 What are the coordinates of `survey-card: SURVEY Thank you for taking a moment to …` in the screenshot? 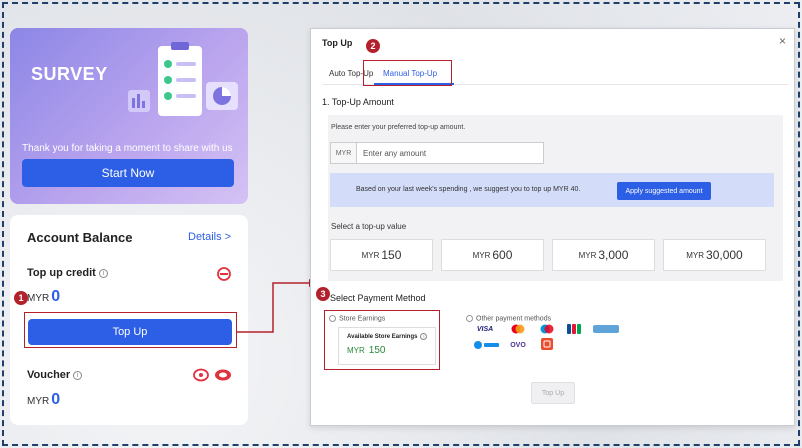 It's located at (129, 116).